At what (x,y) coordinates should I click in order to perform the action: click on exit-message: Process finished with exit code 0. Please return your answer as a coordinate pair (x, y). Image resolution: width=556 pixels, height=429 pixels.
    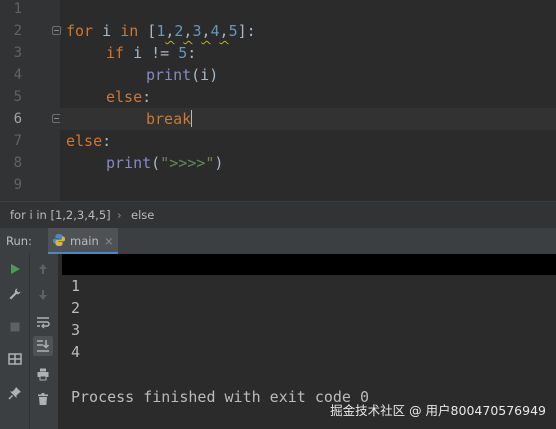
    Looking at the image, I should click on (220, 397).